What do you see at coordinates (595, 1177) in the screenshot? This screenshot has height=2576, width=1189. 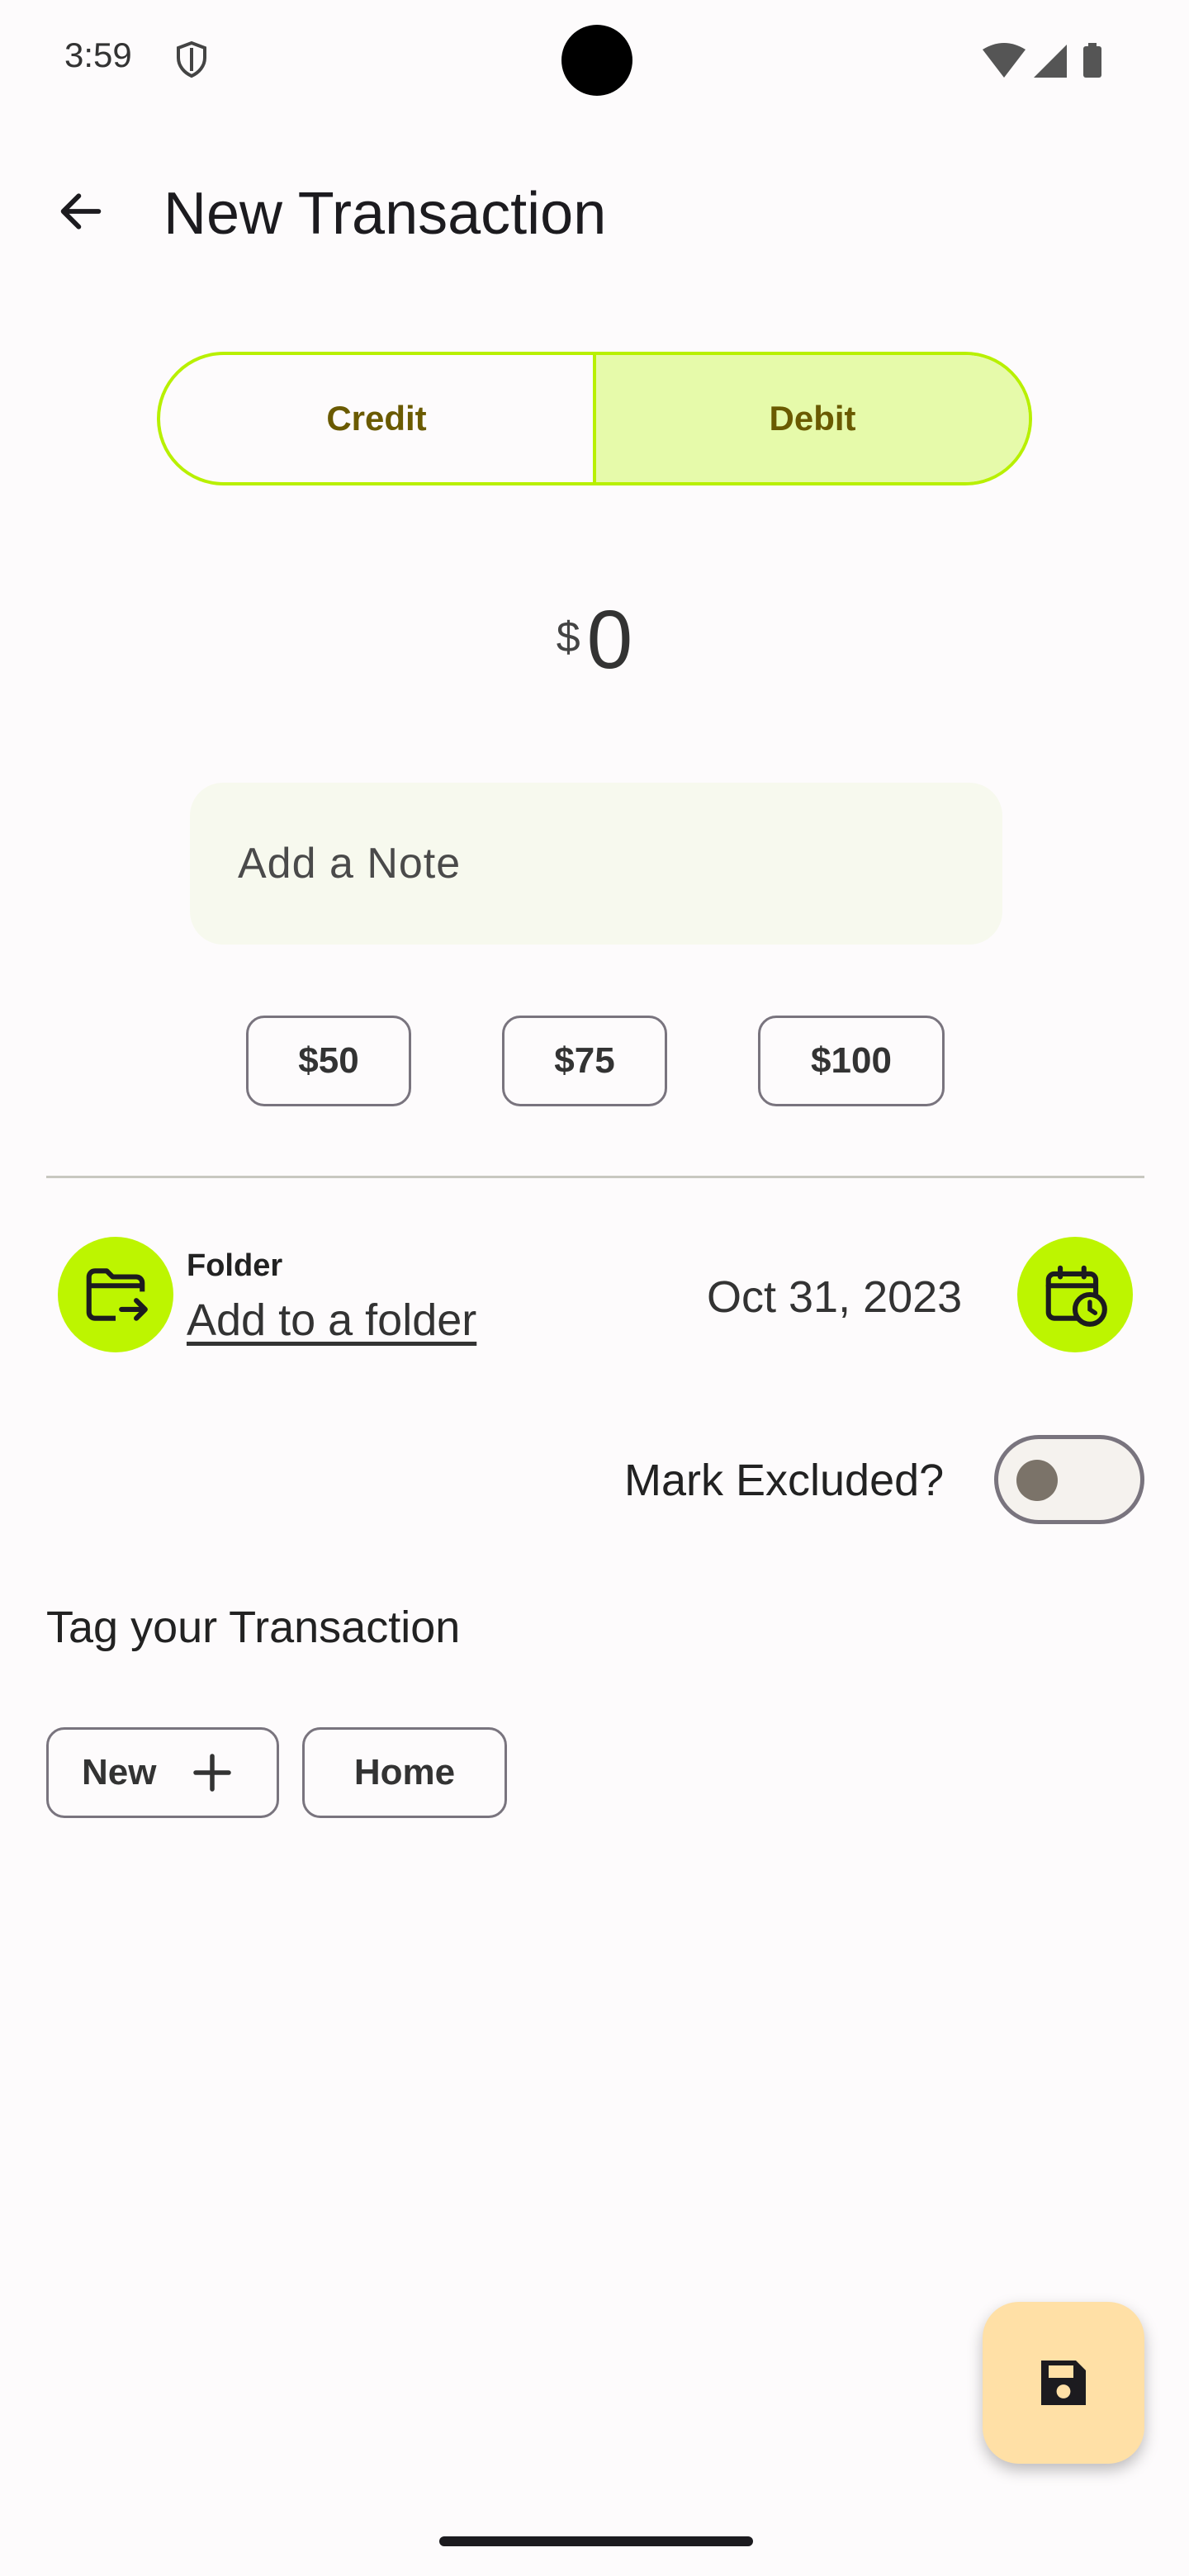 I see `divider` at bounding box center [595, 1177].